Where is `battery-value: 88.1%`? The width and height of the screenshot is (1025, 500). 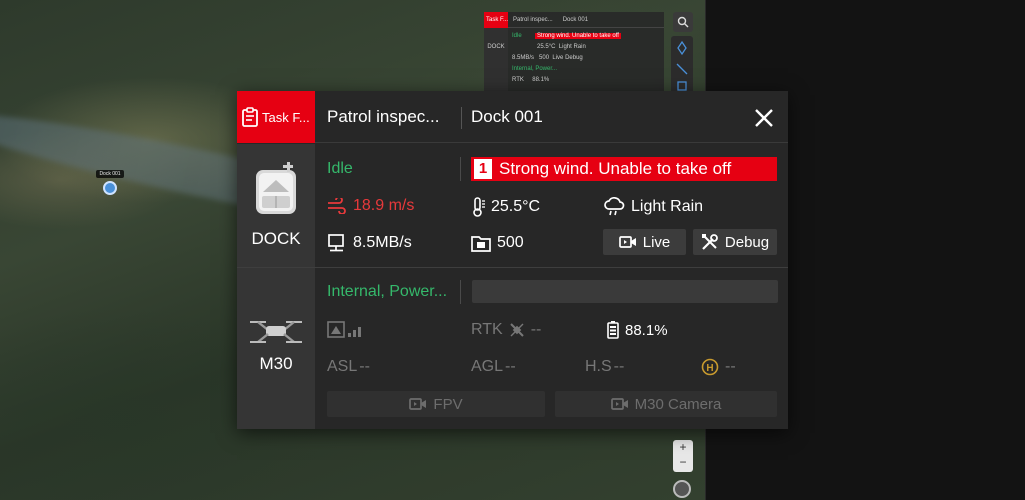
battery-value: 88.1% is located at coordinates (646, 330).